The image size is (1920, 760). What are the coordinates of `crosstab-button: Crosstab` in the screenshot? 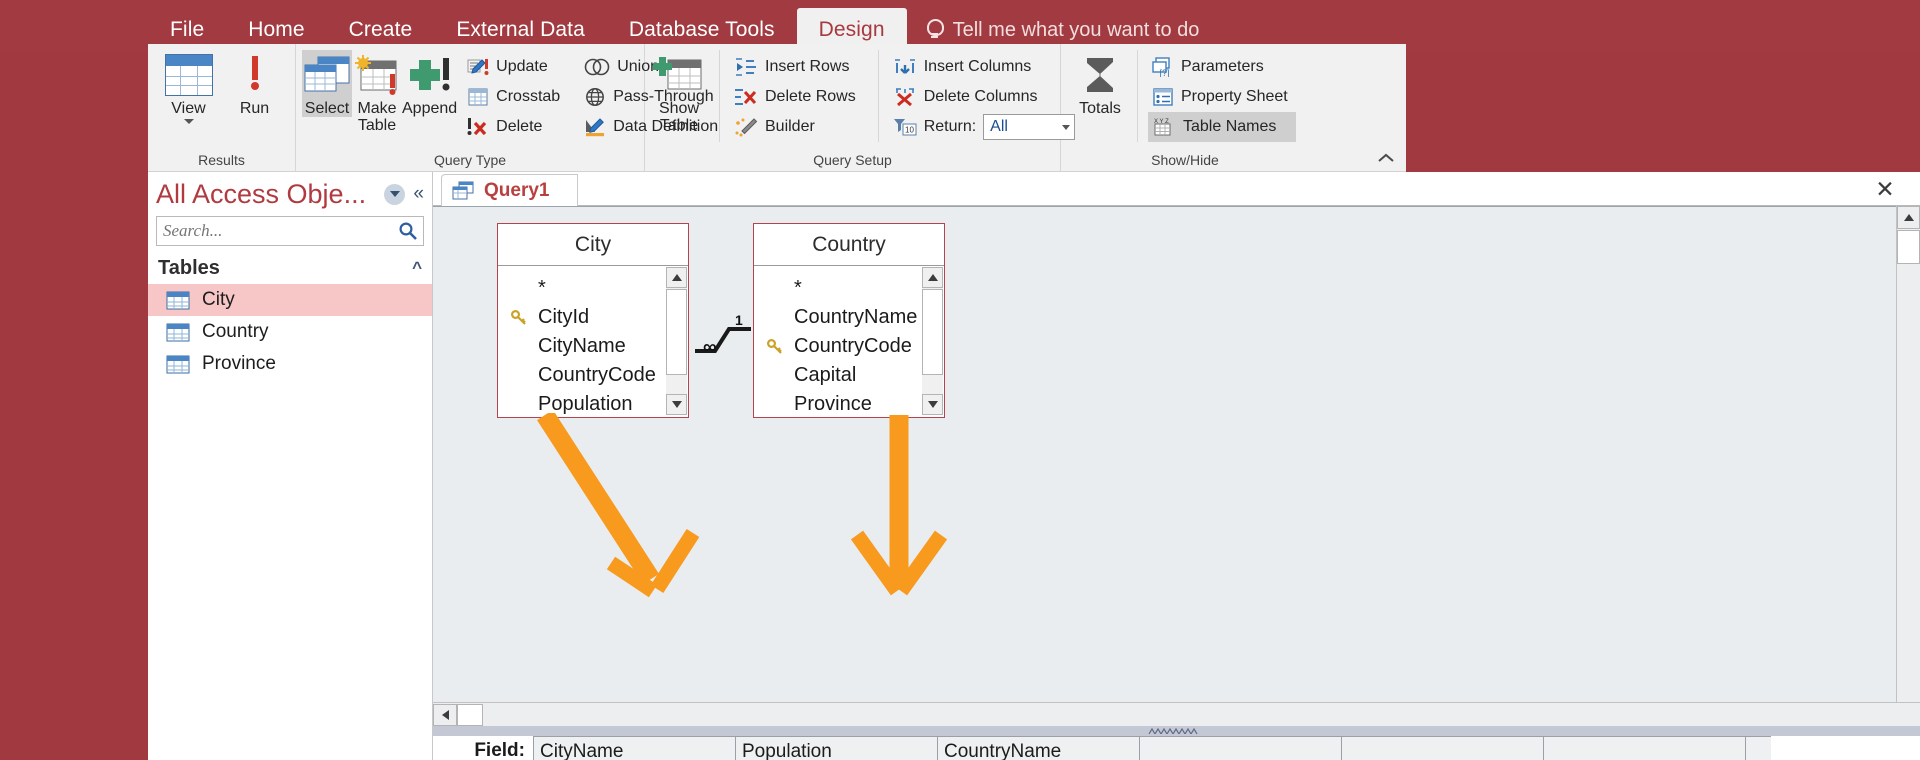 It's located at (515, 97).